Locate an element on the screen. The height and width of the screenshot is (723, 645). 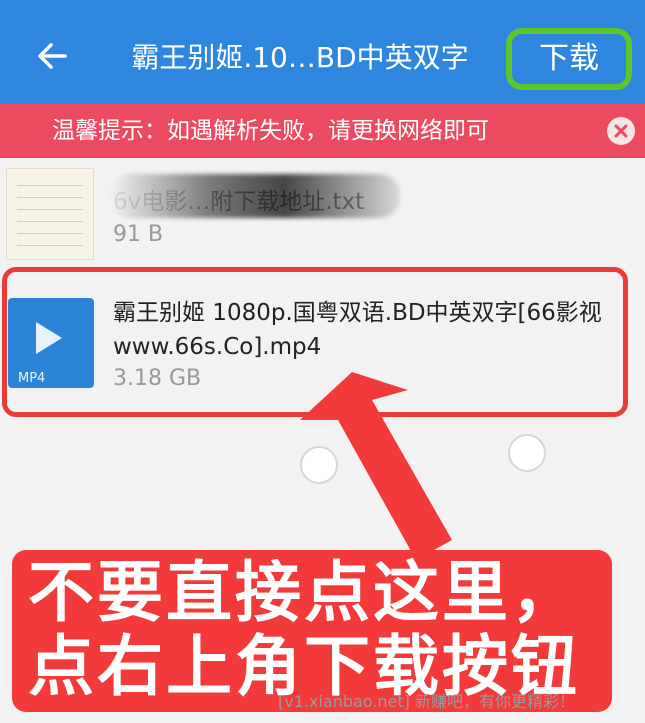
callout-line-1: 不要直接点这里， is located at coordinates (304, 592).